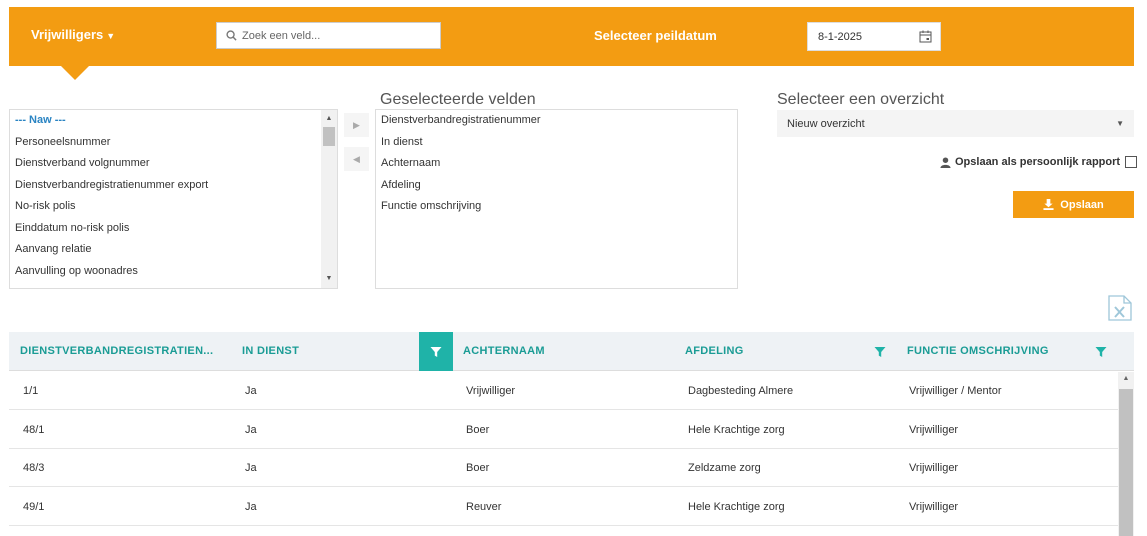  I want to click on save-personal-checkbox, so click(1131, 162).